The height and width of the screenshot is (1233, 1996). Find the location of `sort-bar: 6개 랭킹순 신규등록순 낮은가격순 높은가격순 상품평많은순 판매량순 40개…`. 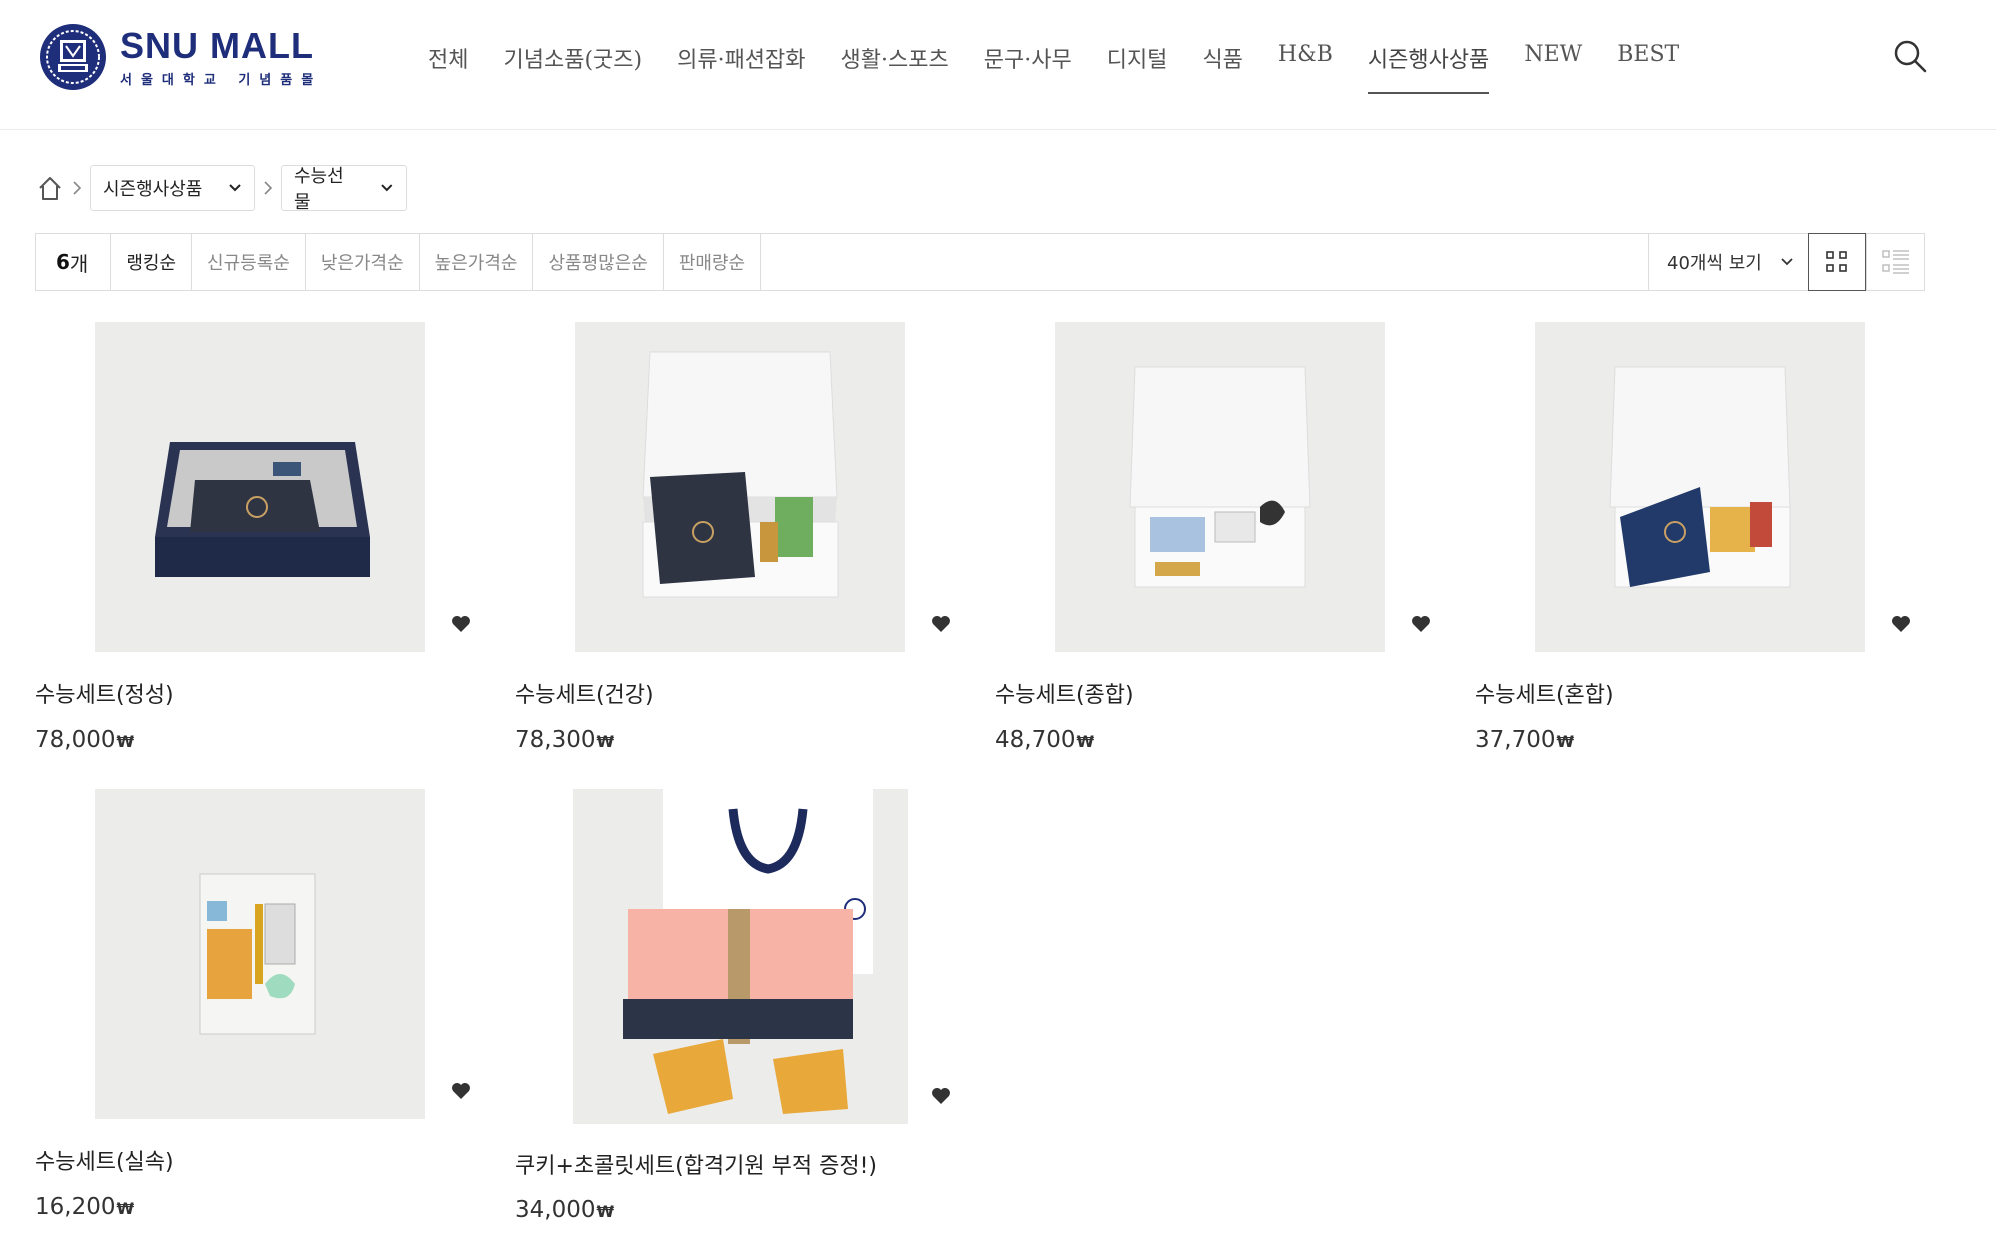

sort-bar: 6개 랭킹순 신규등록순 낮은가격순 높은가격순 상품평많은순 판매량순 40개… is located at coordinates (980, 262).